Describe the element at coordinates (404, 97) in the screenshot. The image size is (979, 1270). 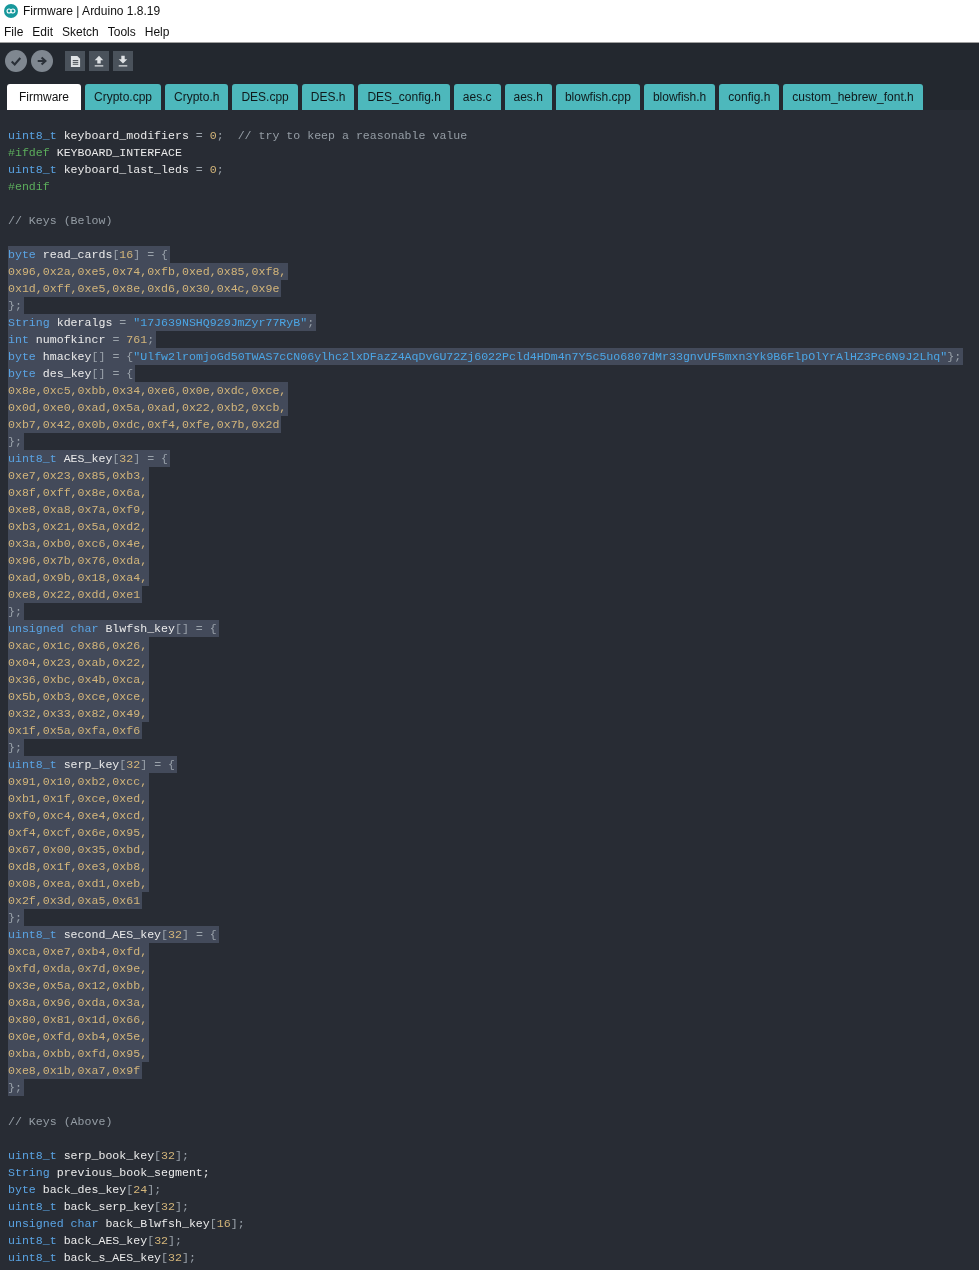
I see `file-tab: DES_config.h` at that location.